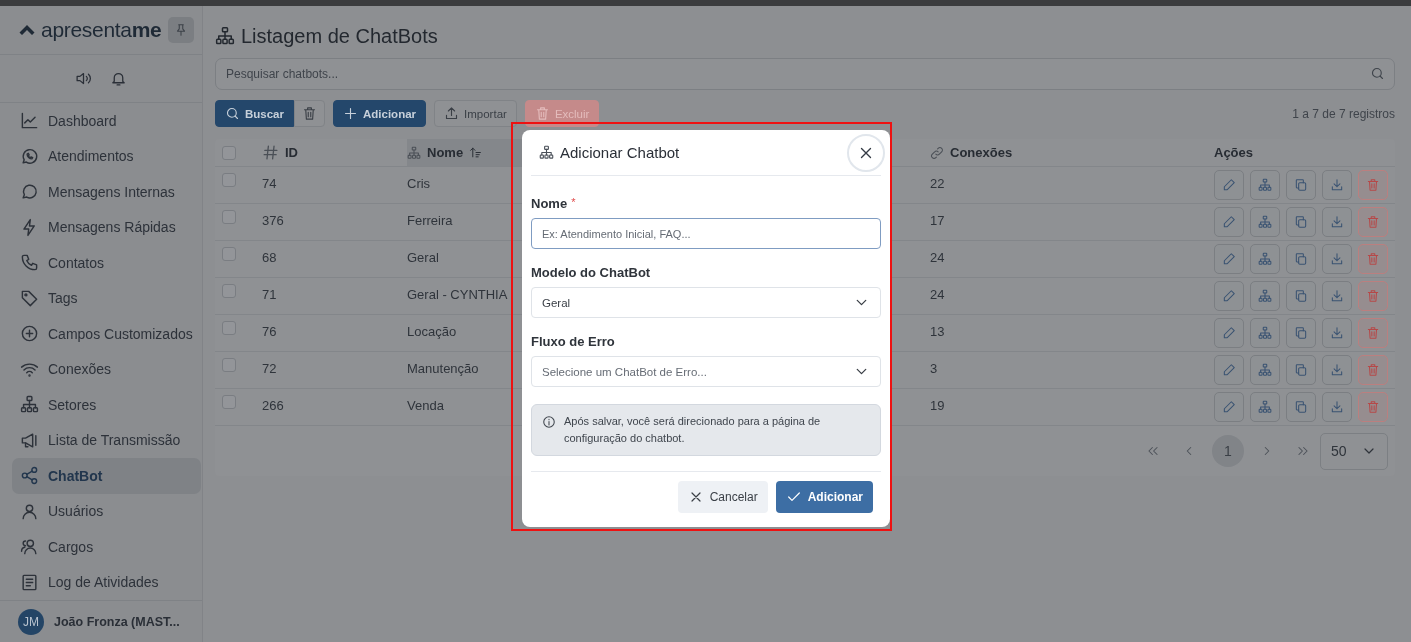  Describe the element at coordinates (106, 511) in the screenshot. I see `sidebar-item: Usuários` at that location.